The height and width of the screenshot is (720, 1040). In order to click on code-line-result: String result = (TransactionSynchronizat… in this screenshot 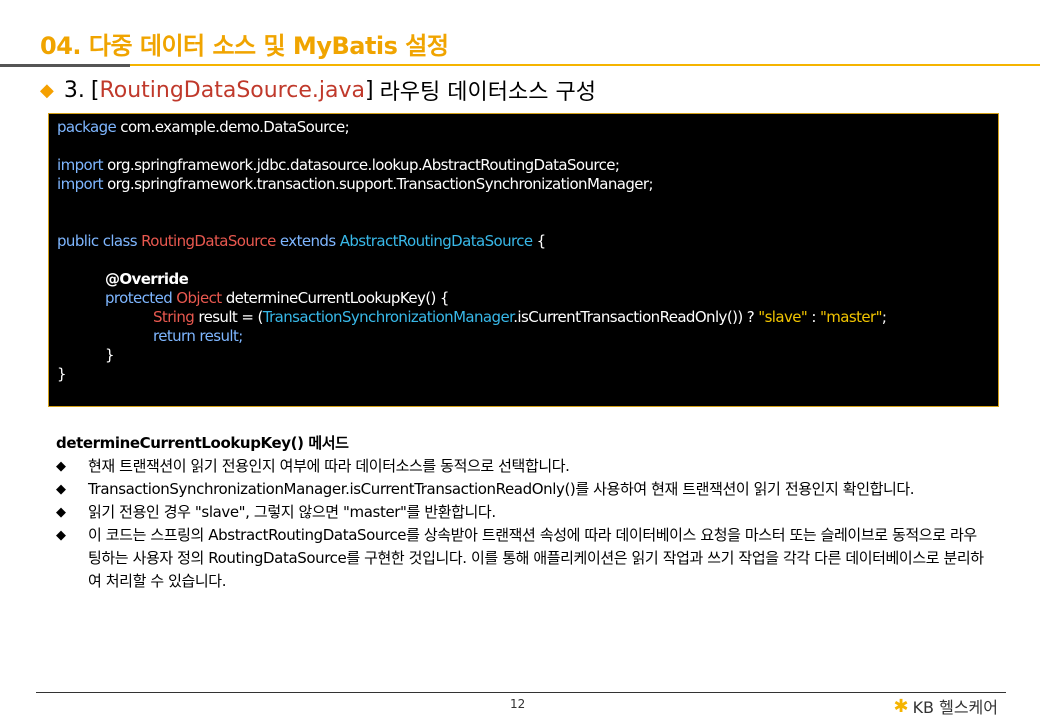, I will do `click(520, 317)`.